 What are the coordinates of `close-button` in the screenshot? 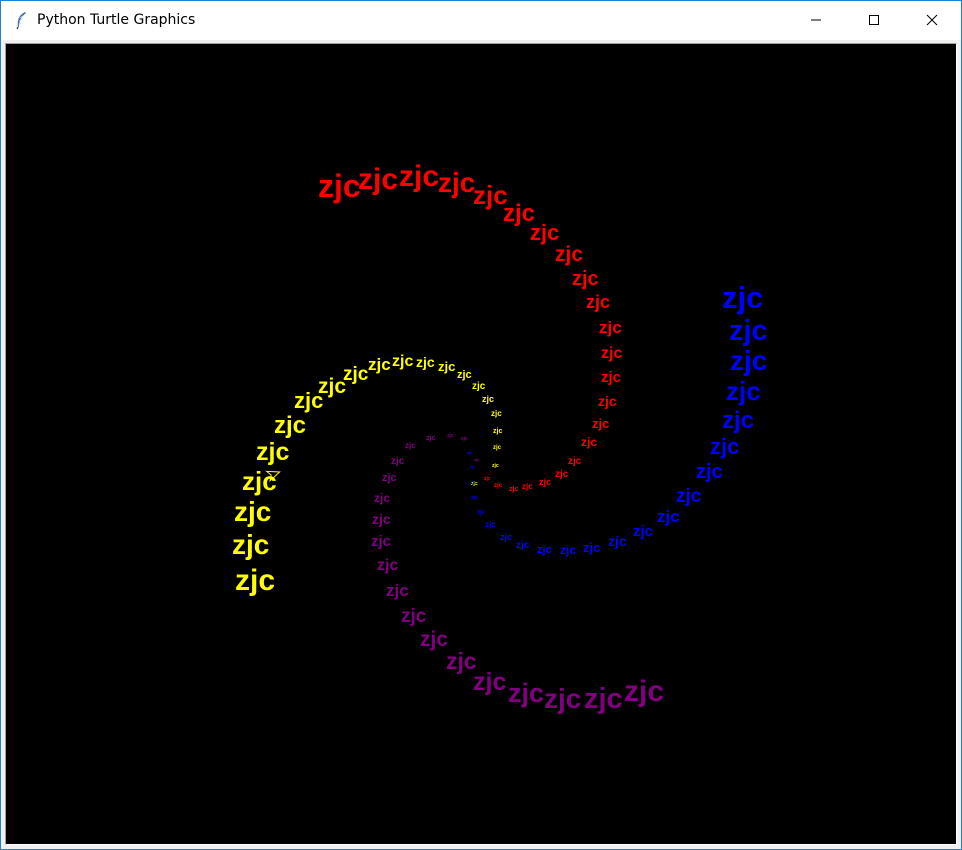 It's located at (932, 20).